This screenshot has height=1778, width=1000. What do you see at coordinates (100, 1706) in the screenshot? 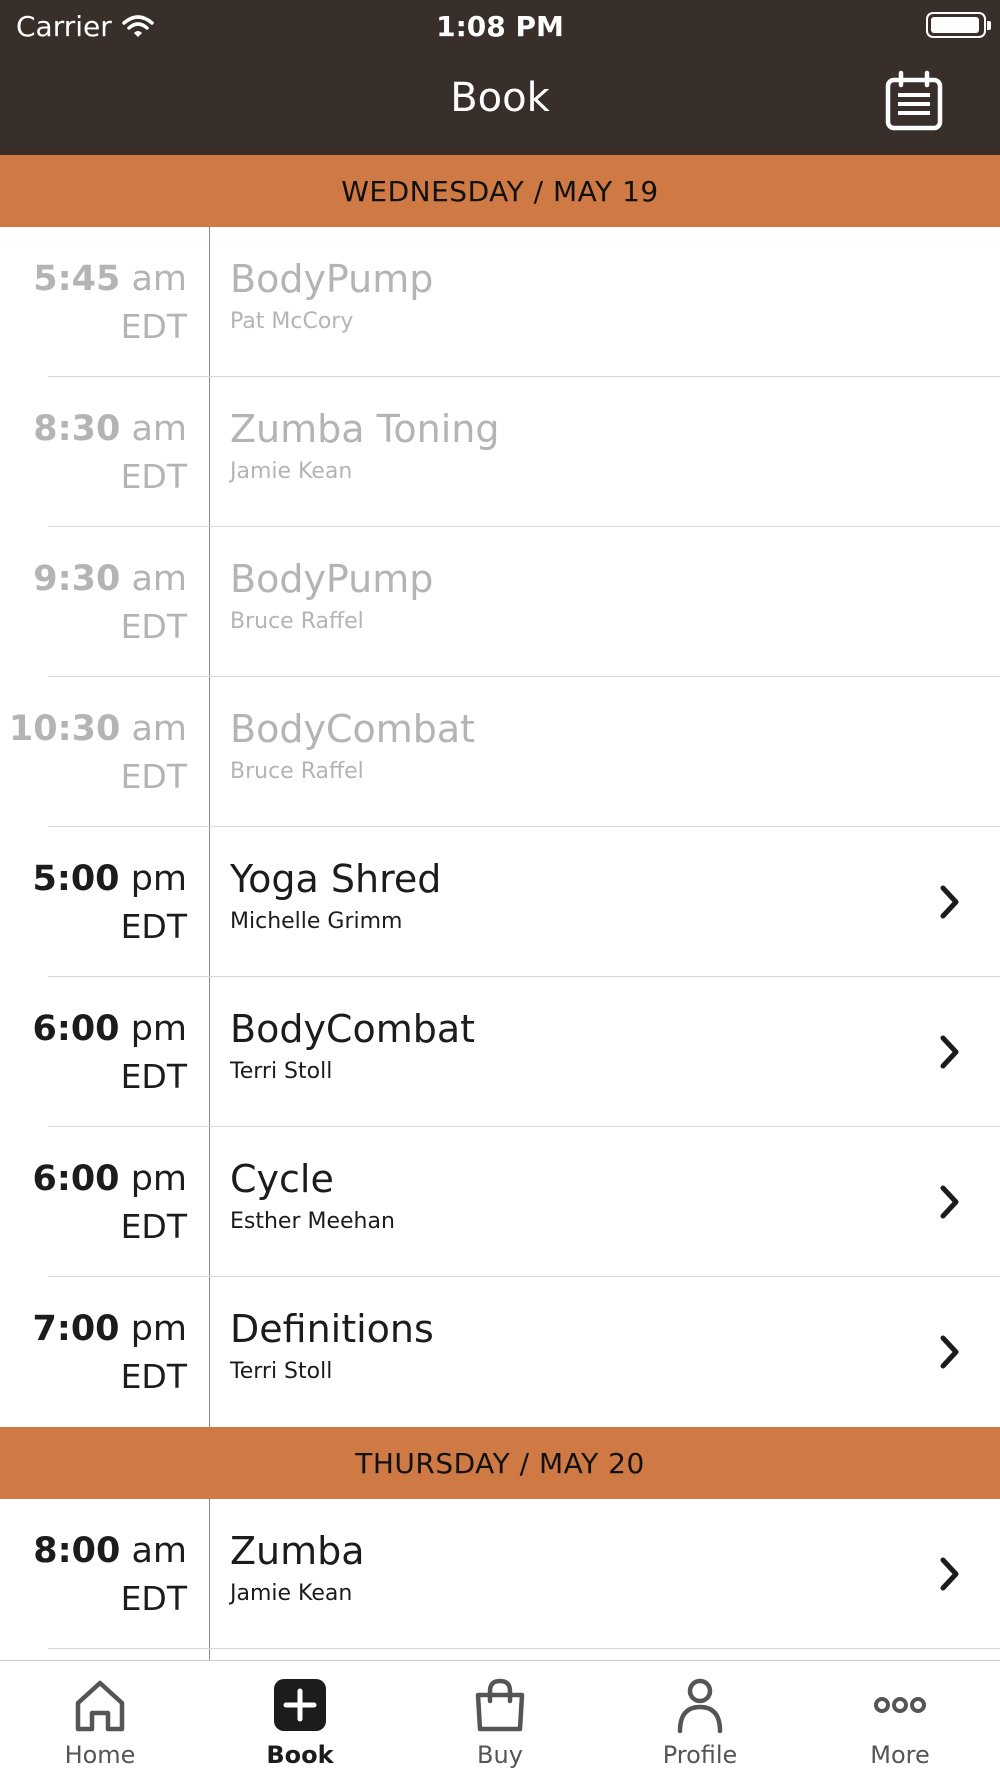
I see `home-icon` at bounding box center [100, 1706].